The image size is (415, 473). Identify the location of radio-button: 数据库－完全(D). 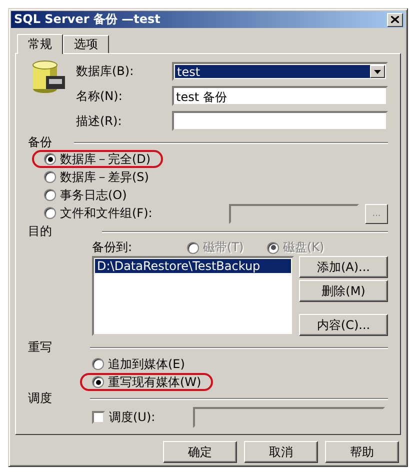
(97, 159).